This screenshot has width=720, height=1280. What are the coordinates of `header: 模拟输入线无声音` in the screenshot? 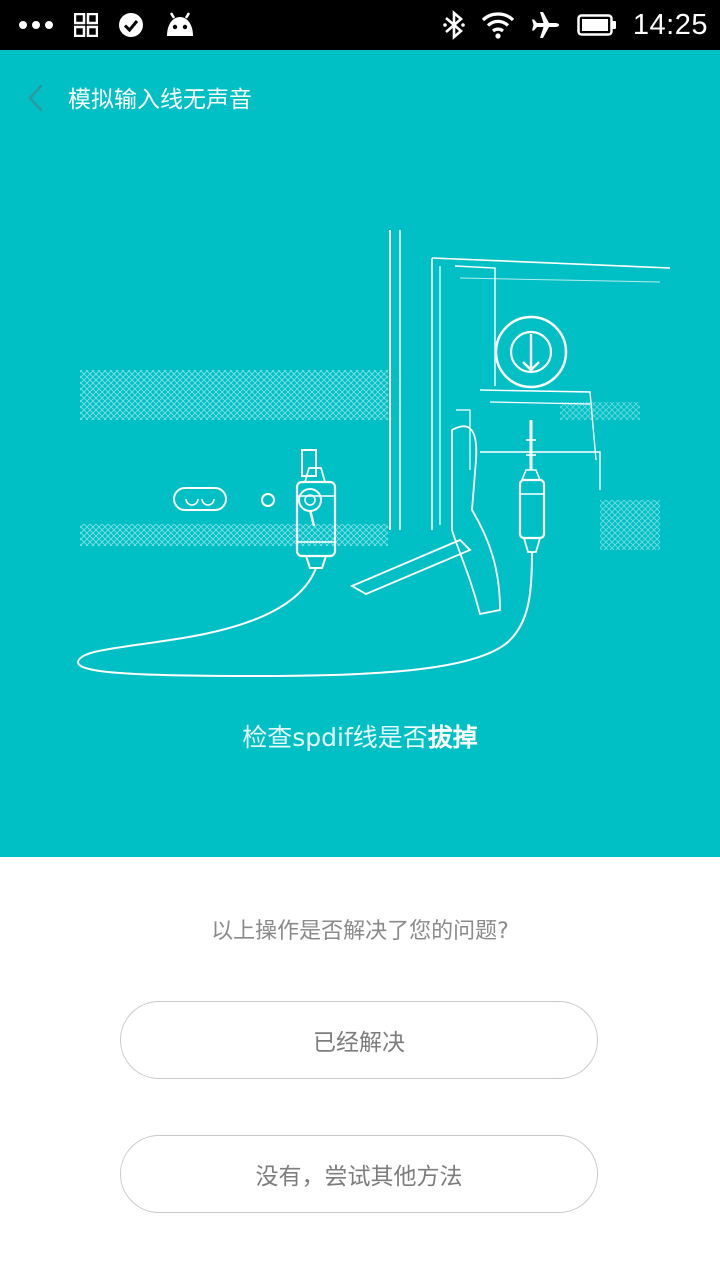 It's located at (360, 100).